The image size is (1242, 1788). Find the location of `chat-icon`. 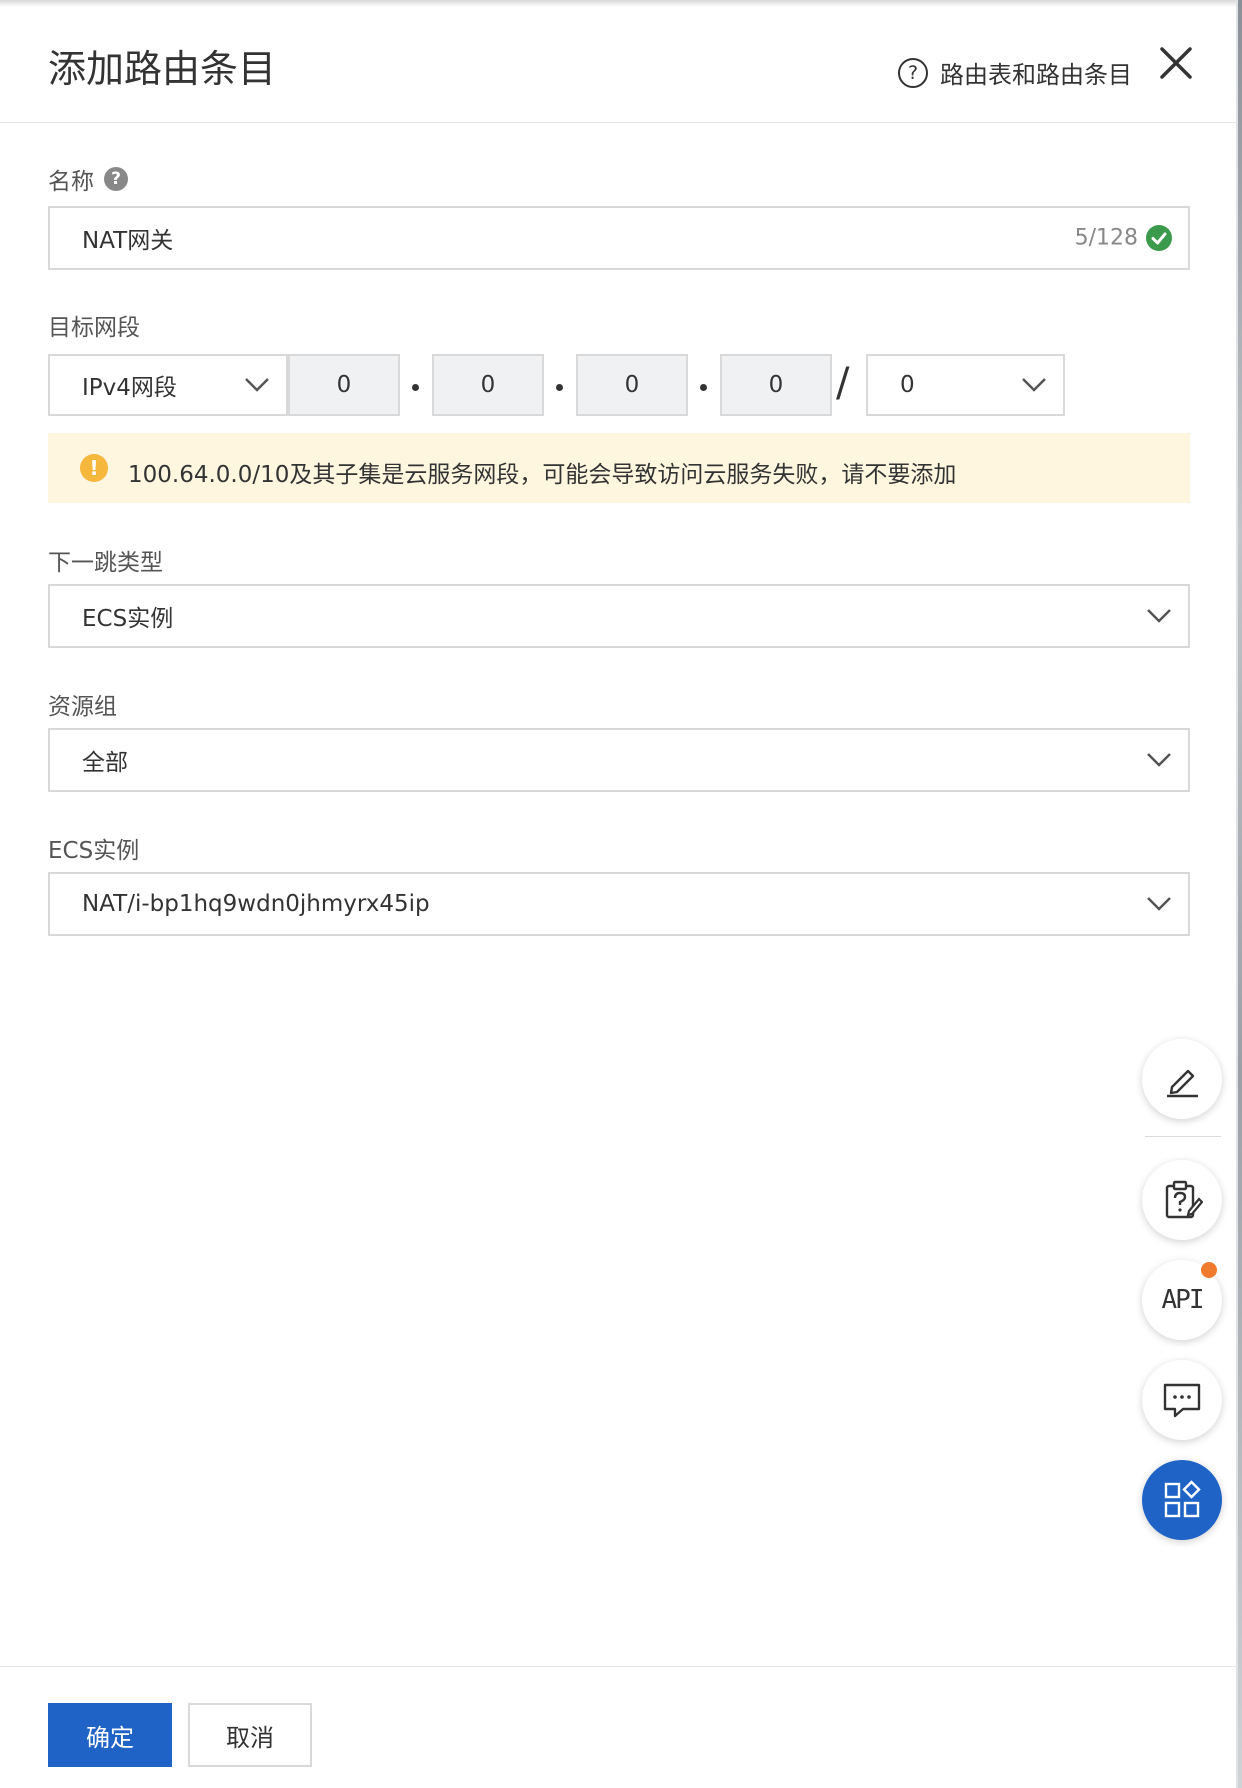

chat-icon is located at coordinates (1182, 1400).